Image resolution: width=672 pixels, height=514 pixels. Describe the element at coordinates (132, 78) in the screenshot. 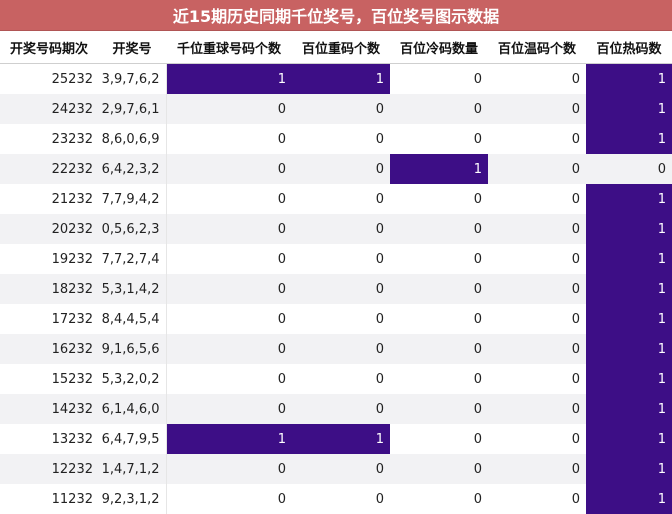

I see `cell-numbers: 3,9,7,6,2` at that location.